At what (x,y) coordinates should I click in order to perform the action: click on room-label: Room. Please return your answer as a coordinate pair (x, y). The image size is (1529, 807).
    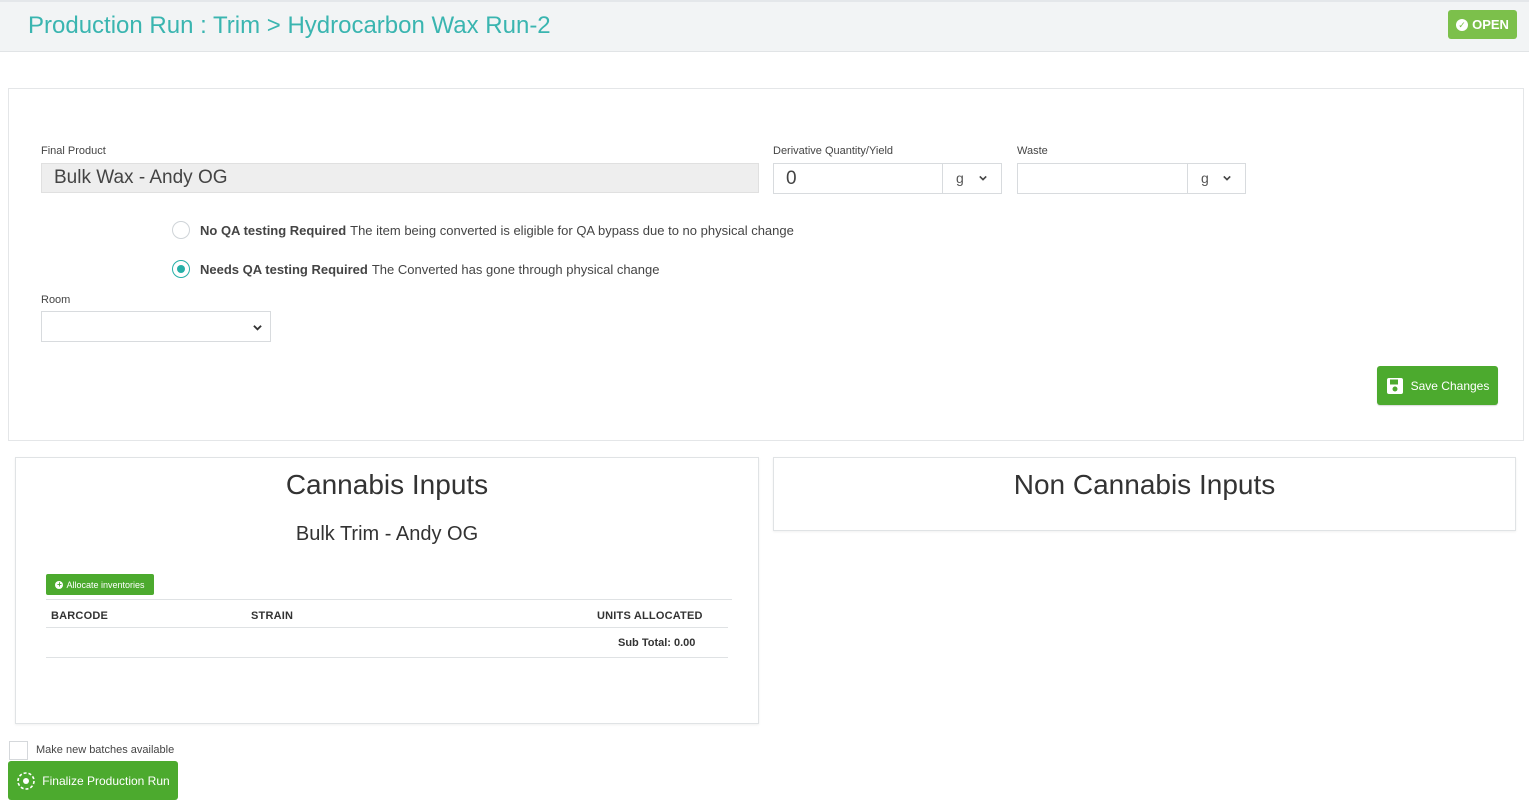
    Looking at the image, I should click on (56, 300).